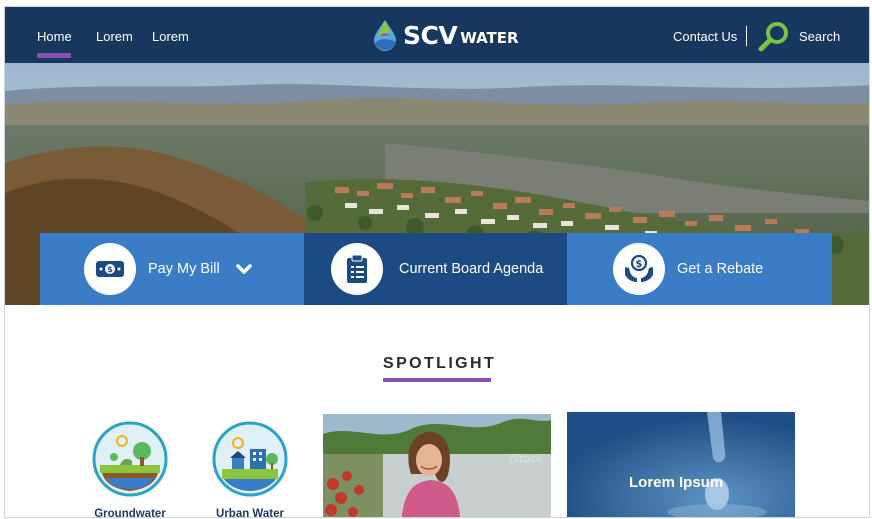  Describe the element at coordinates (170, 36) in the screenshot. I see `nav-item-lorem-2: Lorem` at that location.